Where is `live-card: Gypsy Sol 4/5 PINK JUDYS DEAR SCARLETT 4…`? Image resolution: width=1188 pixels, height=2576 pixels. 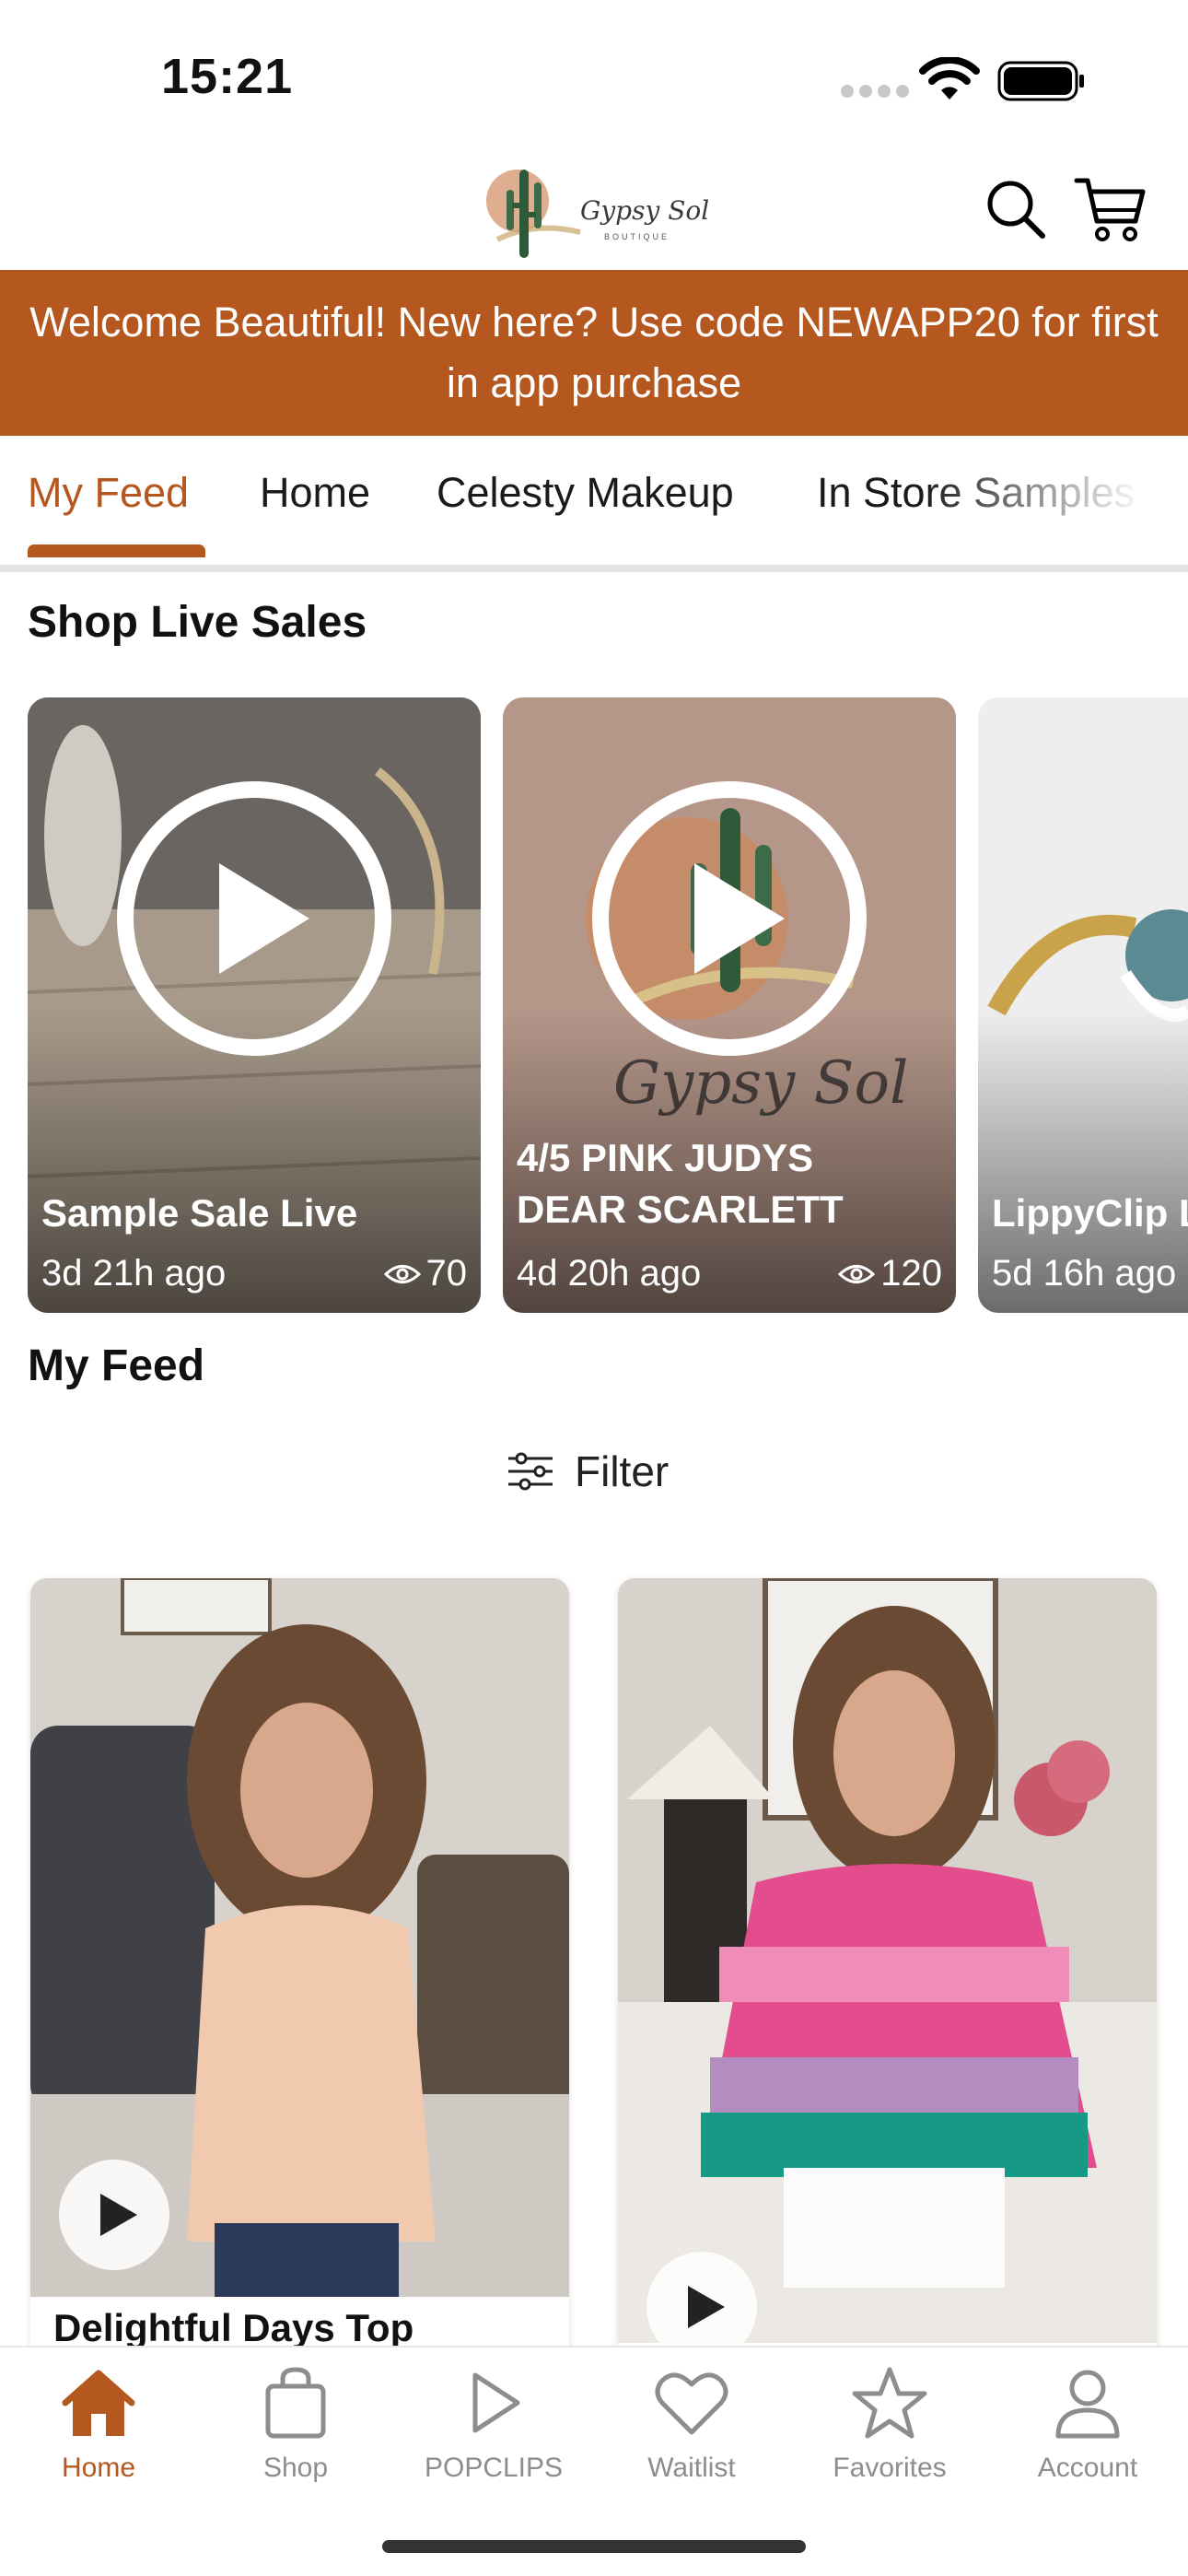 live-card: Gypsy Sol 4/5 PINK JUDYS DEAR SCARLETT 4… is located at coordinates (729, 1005).